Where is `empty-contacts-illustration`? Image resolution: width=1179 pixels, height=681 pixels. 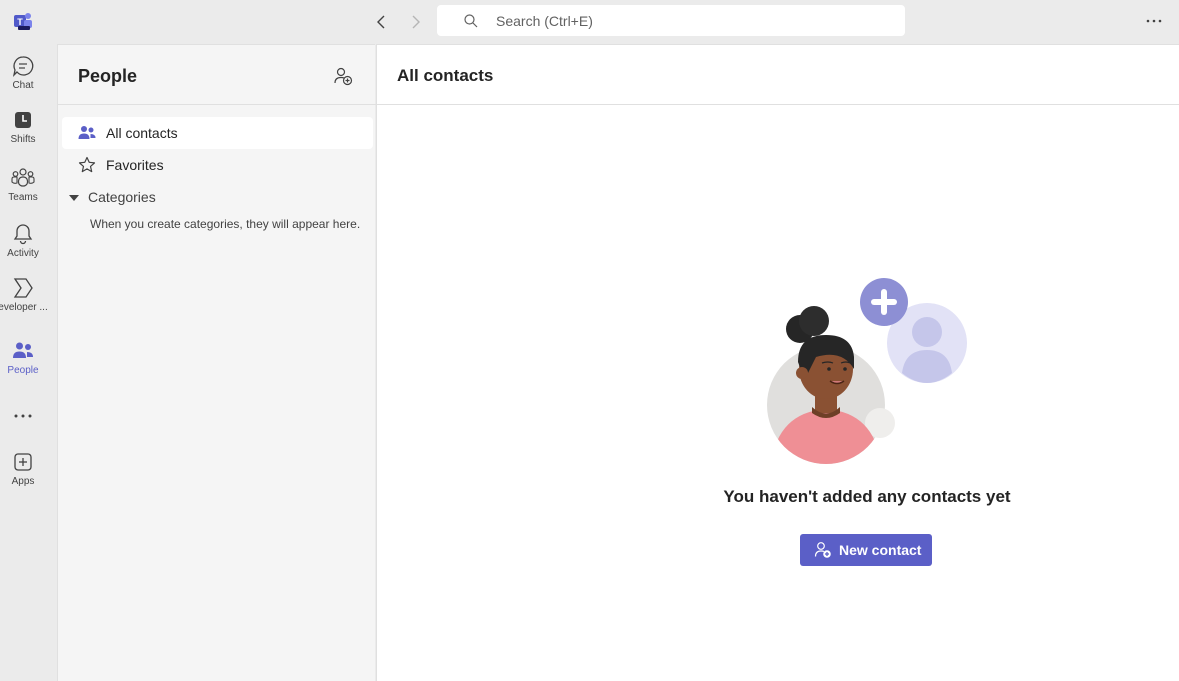
empty-contacts-illustration is located at coordinates (867, 372).